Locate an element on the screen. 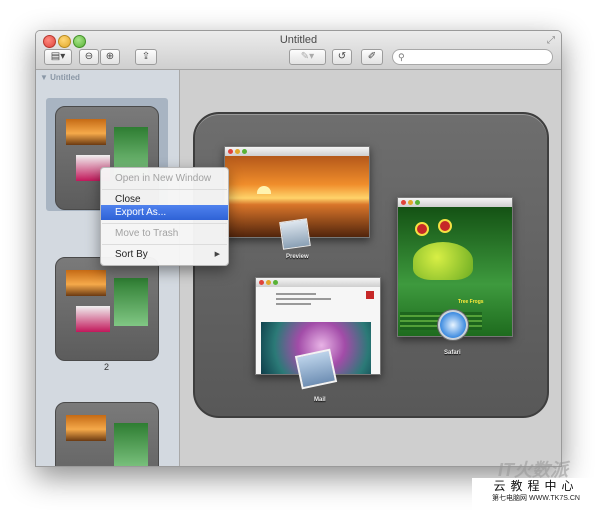  share-button: ⇪ is located at coordinates (146, 57).